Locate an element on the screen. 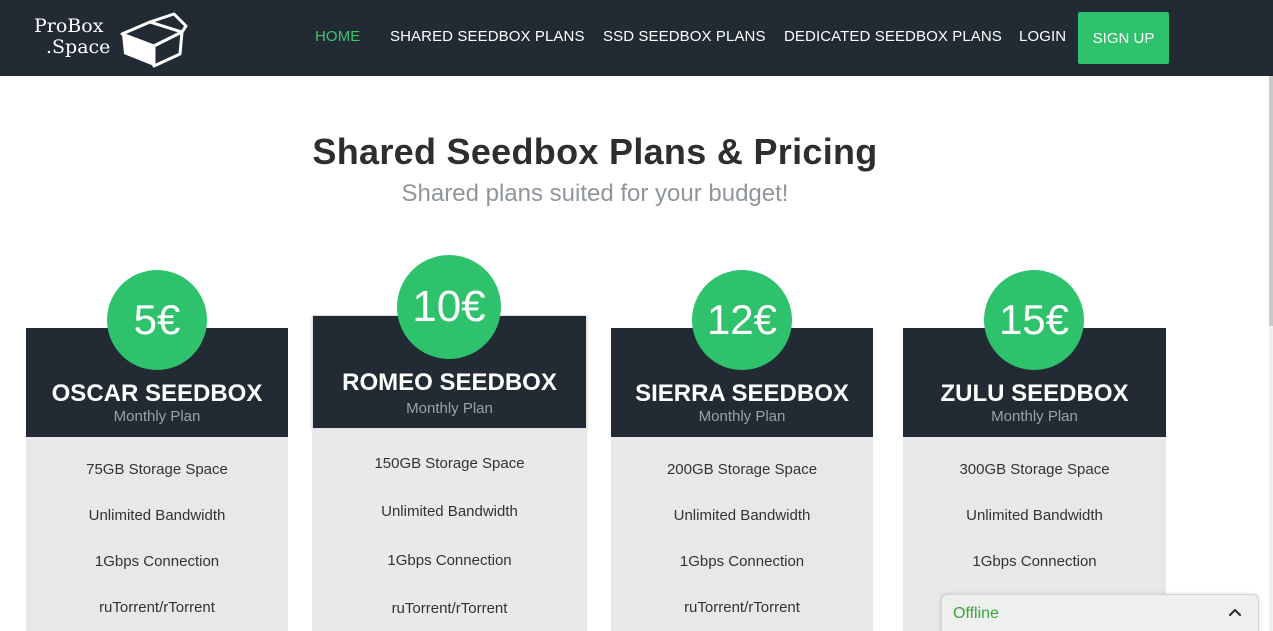 The width and height of the screenshot is (1273, 631). sign-up-button: SIGN UP is located at coordinates (1123, 38).